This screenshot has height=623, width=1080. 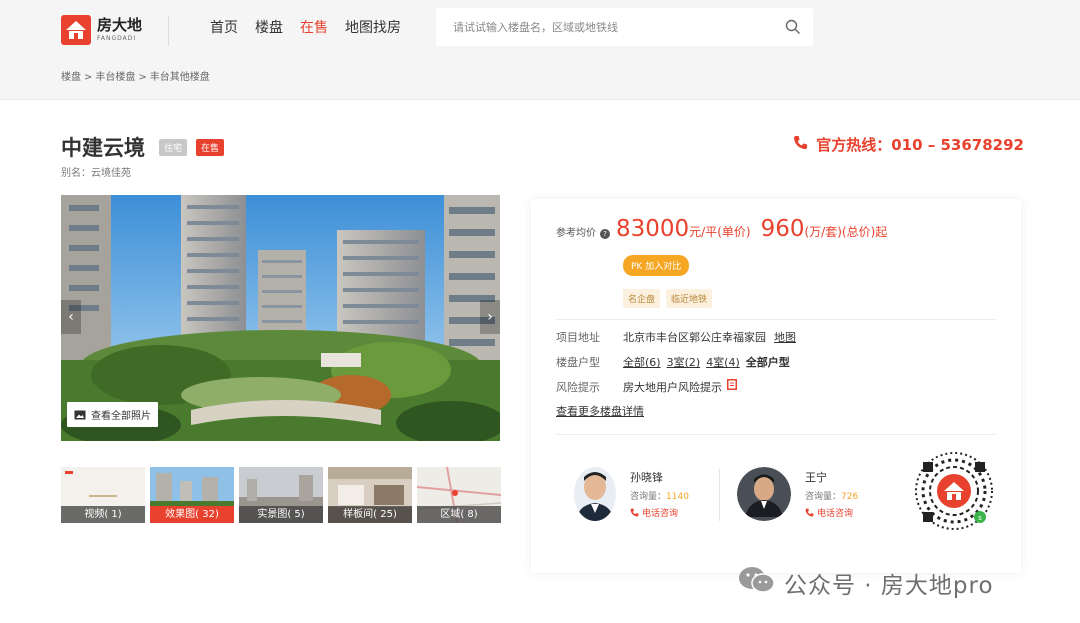 What do you see at coordinates (578, 337) in the screenshot?
I see `address-label: 项目地址` at bounding box center [578, 337].